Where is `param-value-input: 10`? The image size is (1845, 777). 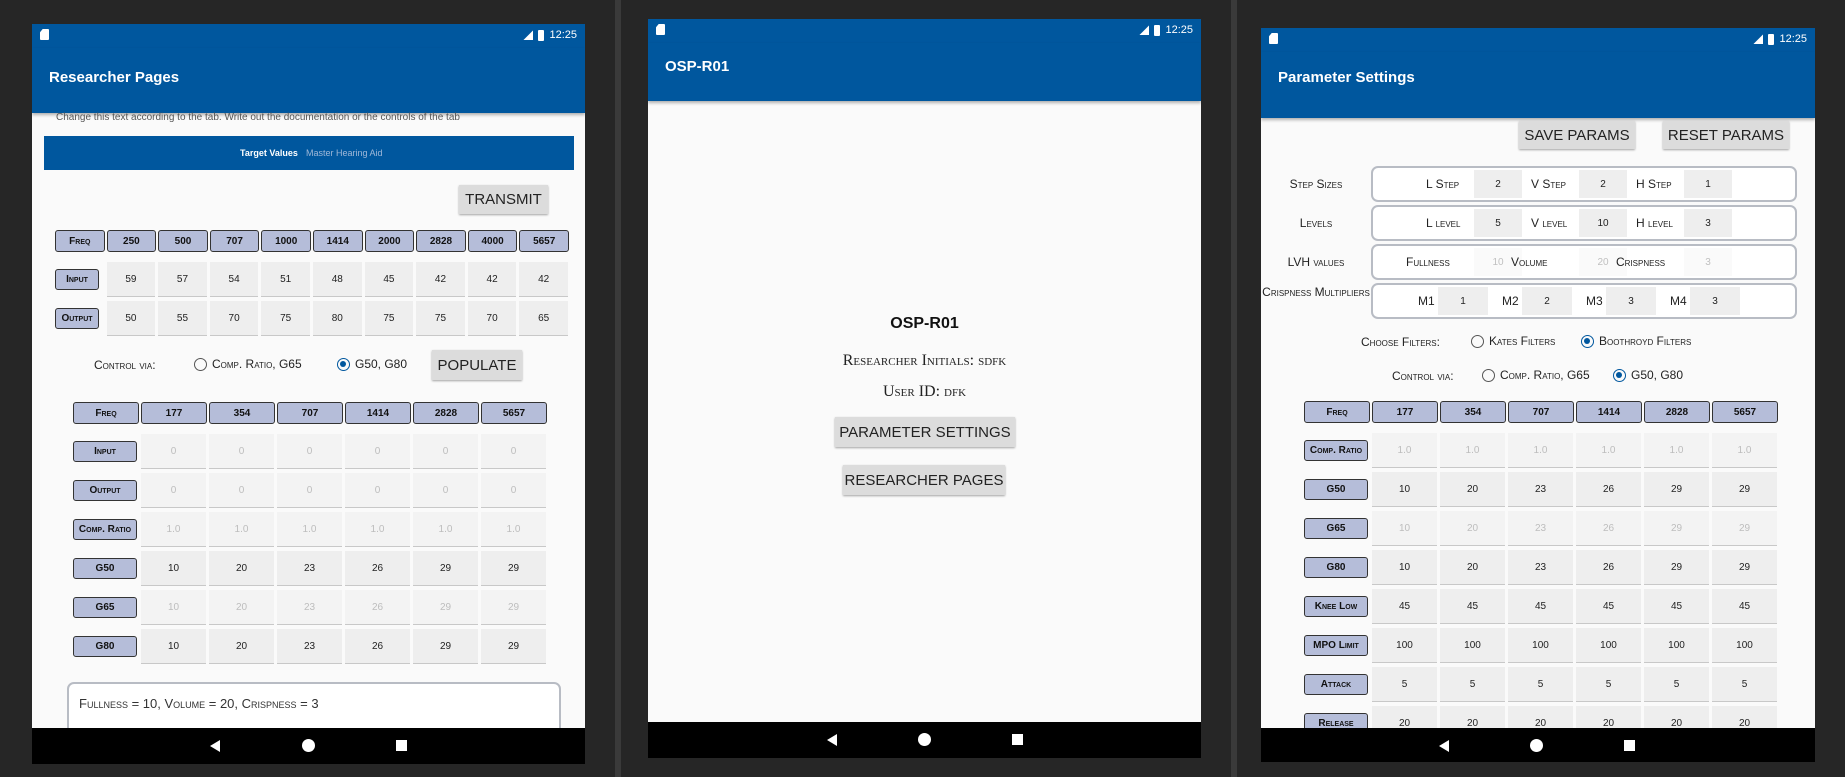 param-value-input: 10 is located at coordinates (1603, 223).